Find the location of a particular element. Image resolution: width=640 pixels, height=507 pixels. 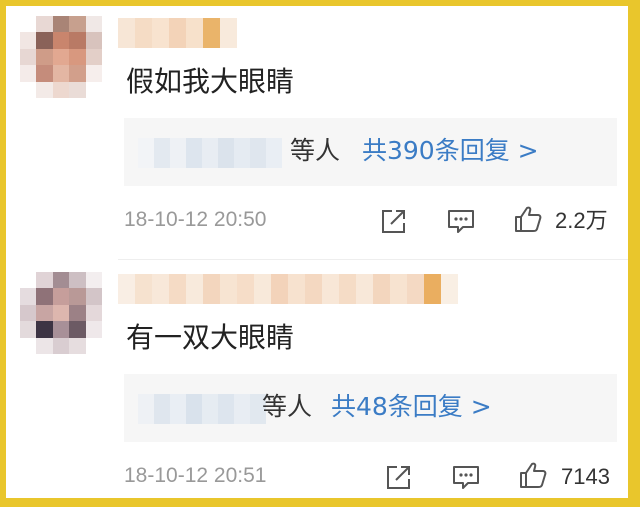

divider is located at coordinates (373, 259).